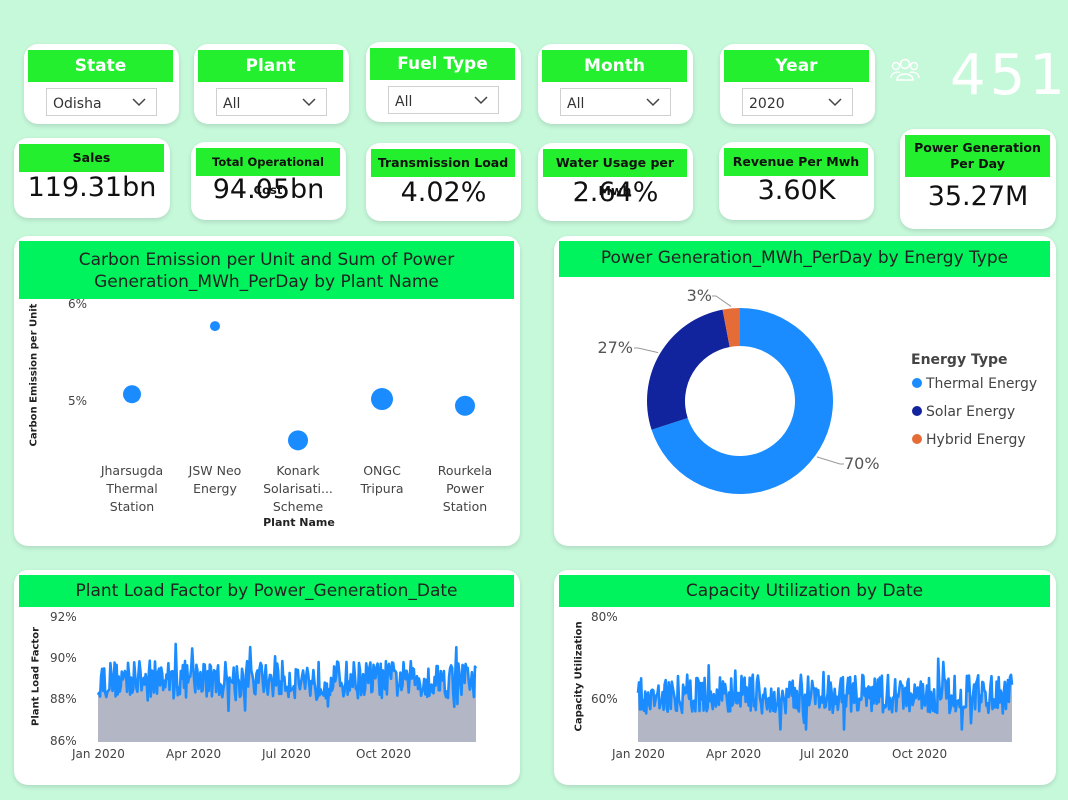  What do you see at coordinates (977, 156) in the screenshot?
I see `kpi-title: Power Generation Per Day` at bounding box center [977, 156].